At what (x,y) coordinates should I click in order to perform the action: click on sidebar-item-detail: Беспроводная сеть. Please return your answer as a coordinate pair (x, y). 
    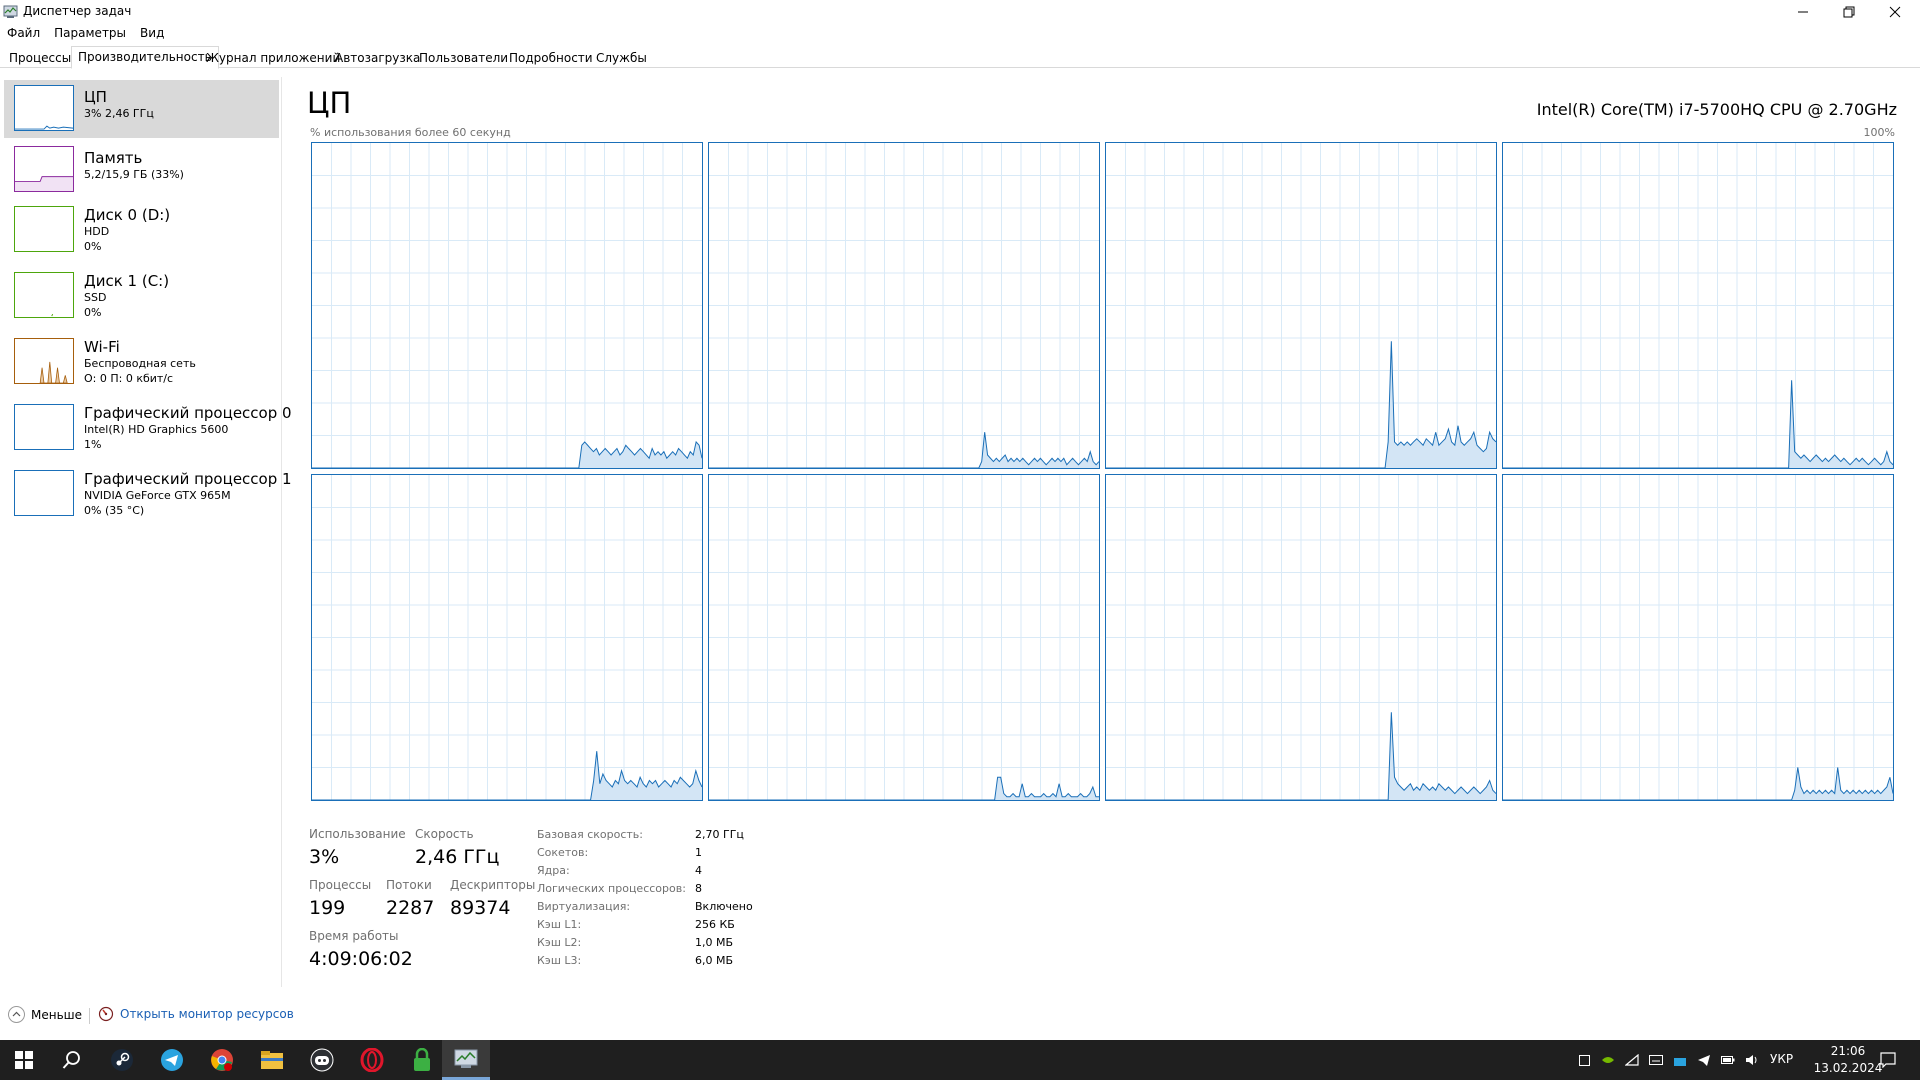
    Looking at the image, I should click on (140, 363).